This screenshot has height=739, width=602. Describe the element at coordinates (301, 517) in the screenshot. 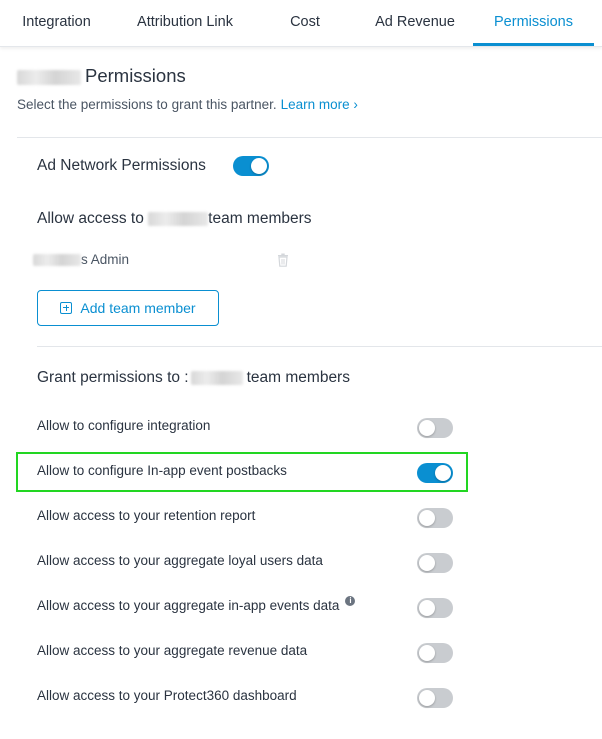

I see `permission-row: Allow access to your retention report` at that location.